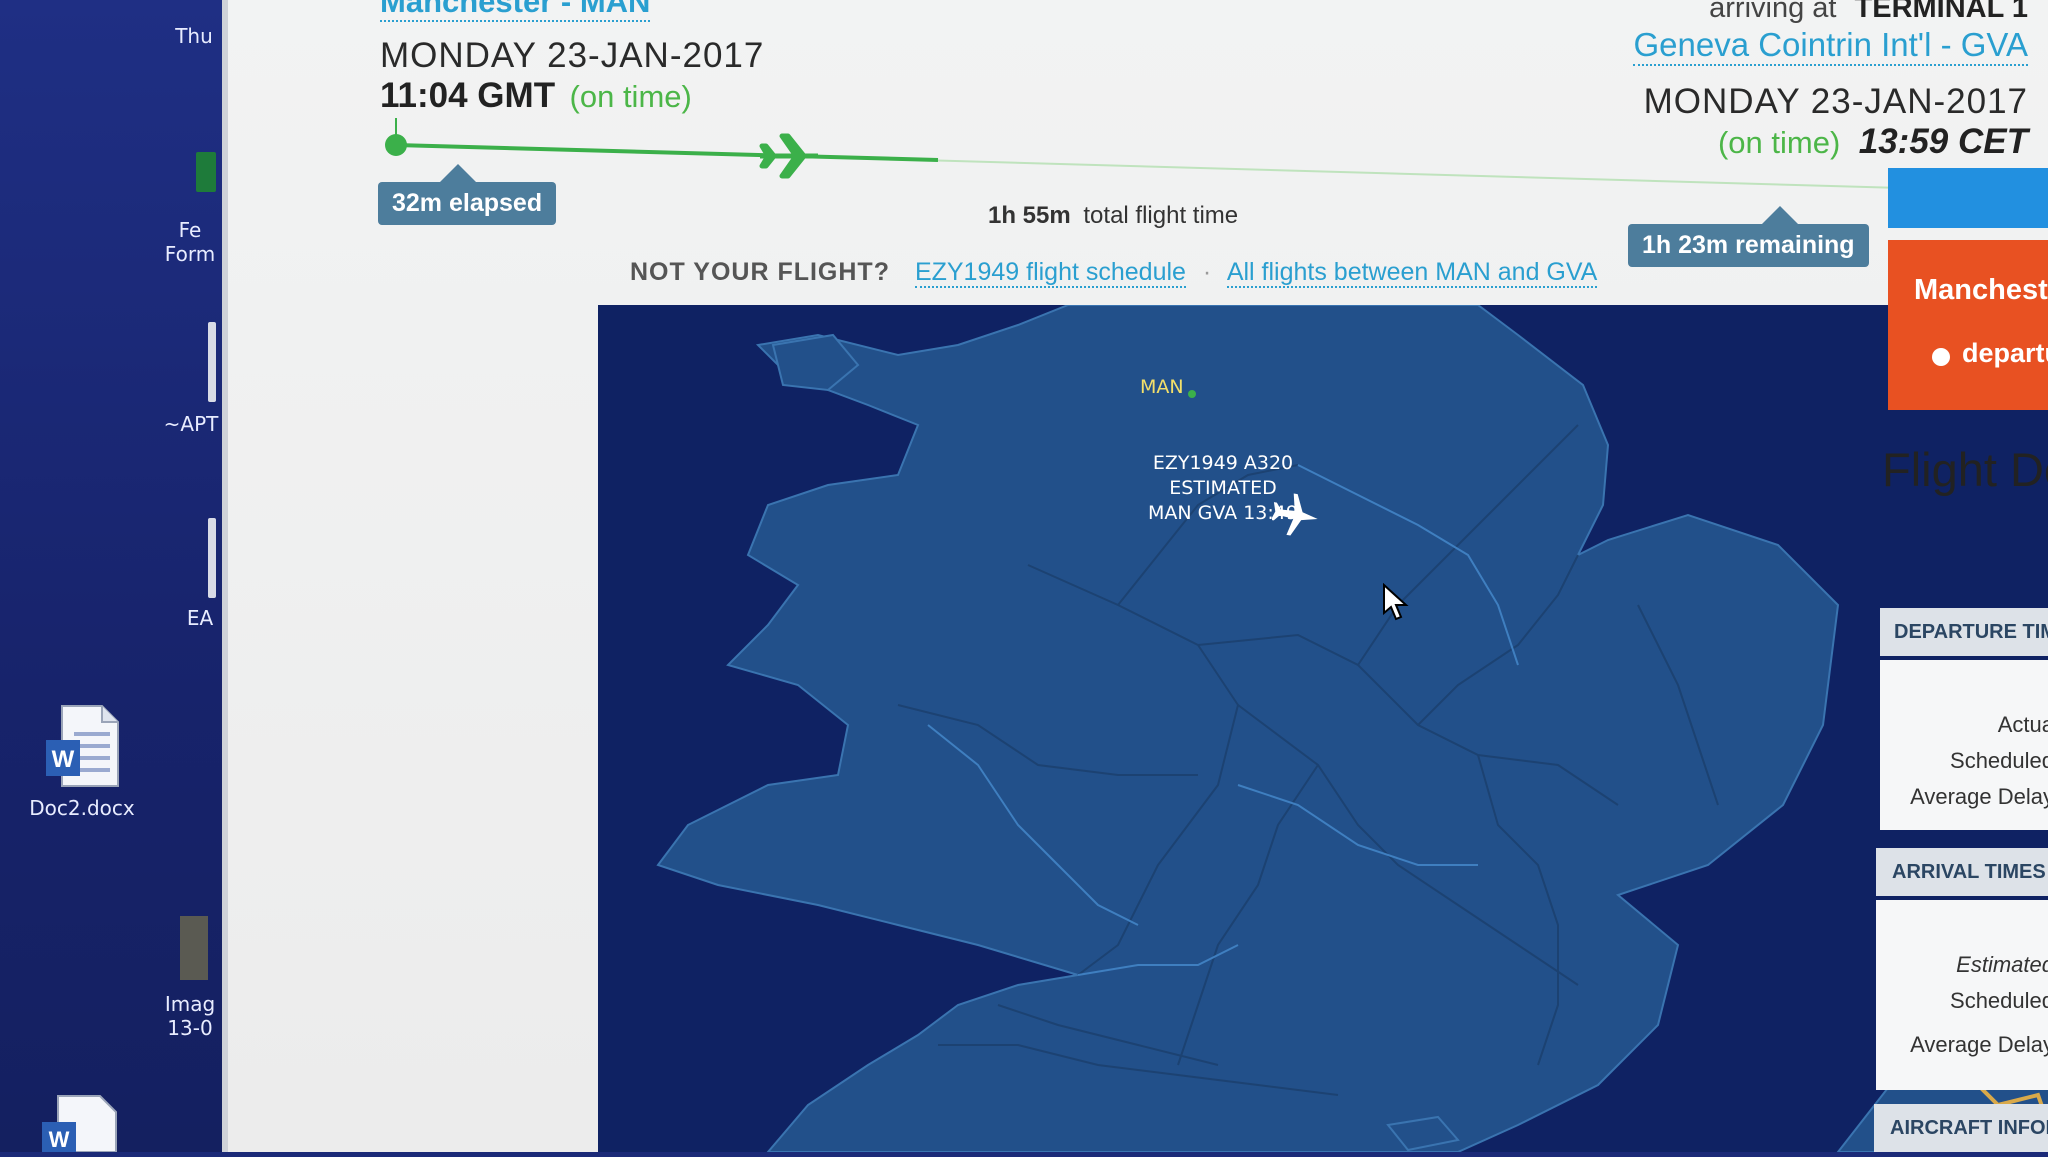 This screenshot has width=2048, height=1157. I want to click on flight-details-title: Flight De, so click(1965, 469).